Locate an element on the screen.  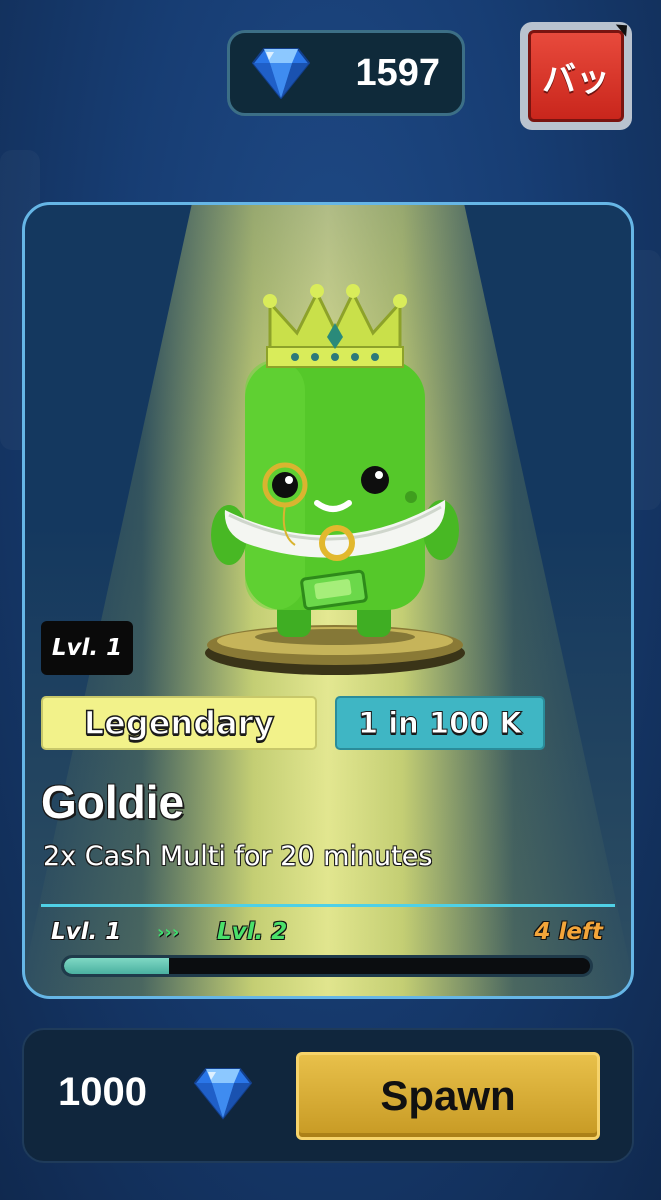
gem-counter: 1597 is located at coordinates (346, 73).